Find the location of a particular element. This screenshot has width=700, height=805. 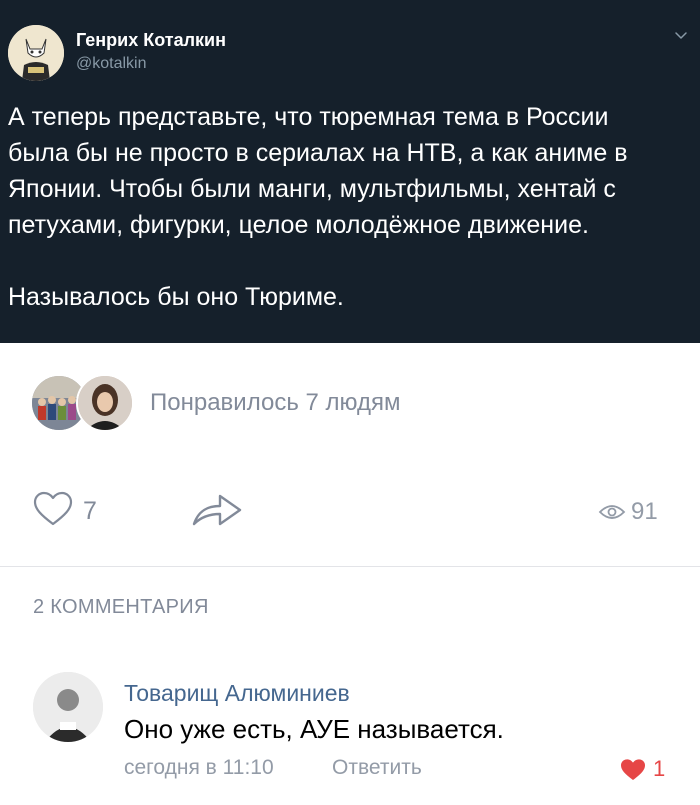

heart-filled-icon is located at coordinates (633, 769).